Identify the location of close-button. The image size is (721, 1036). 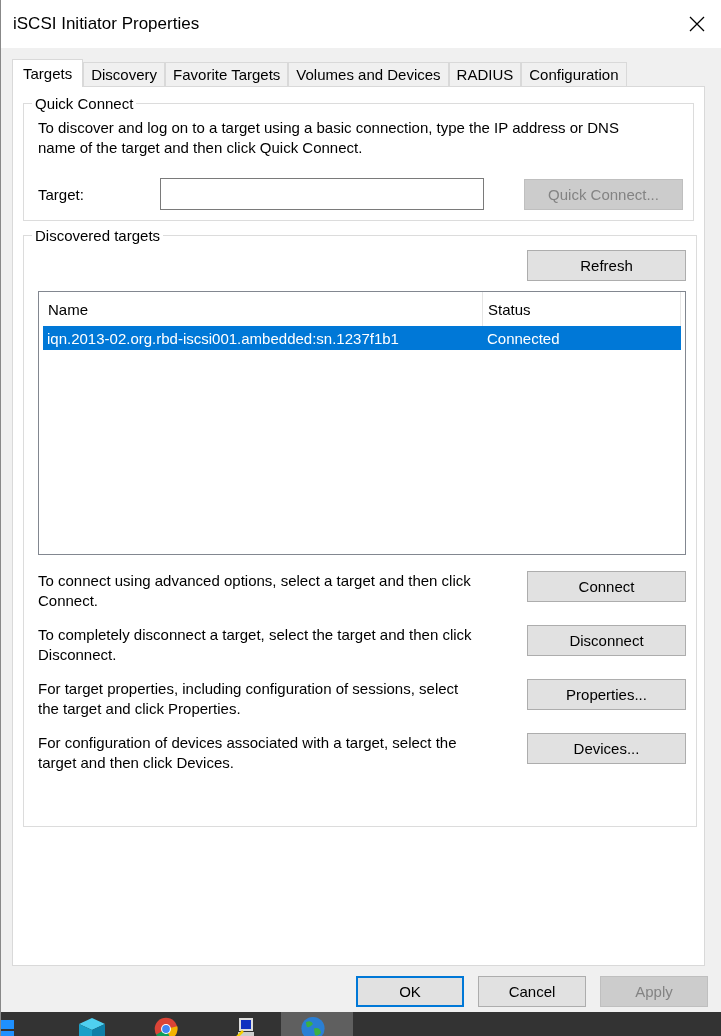
(697, 24).